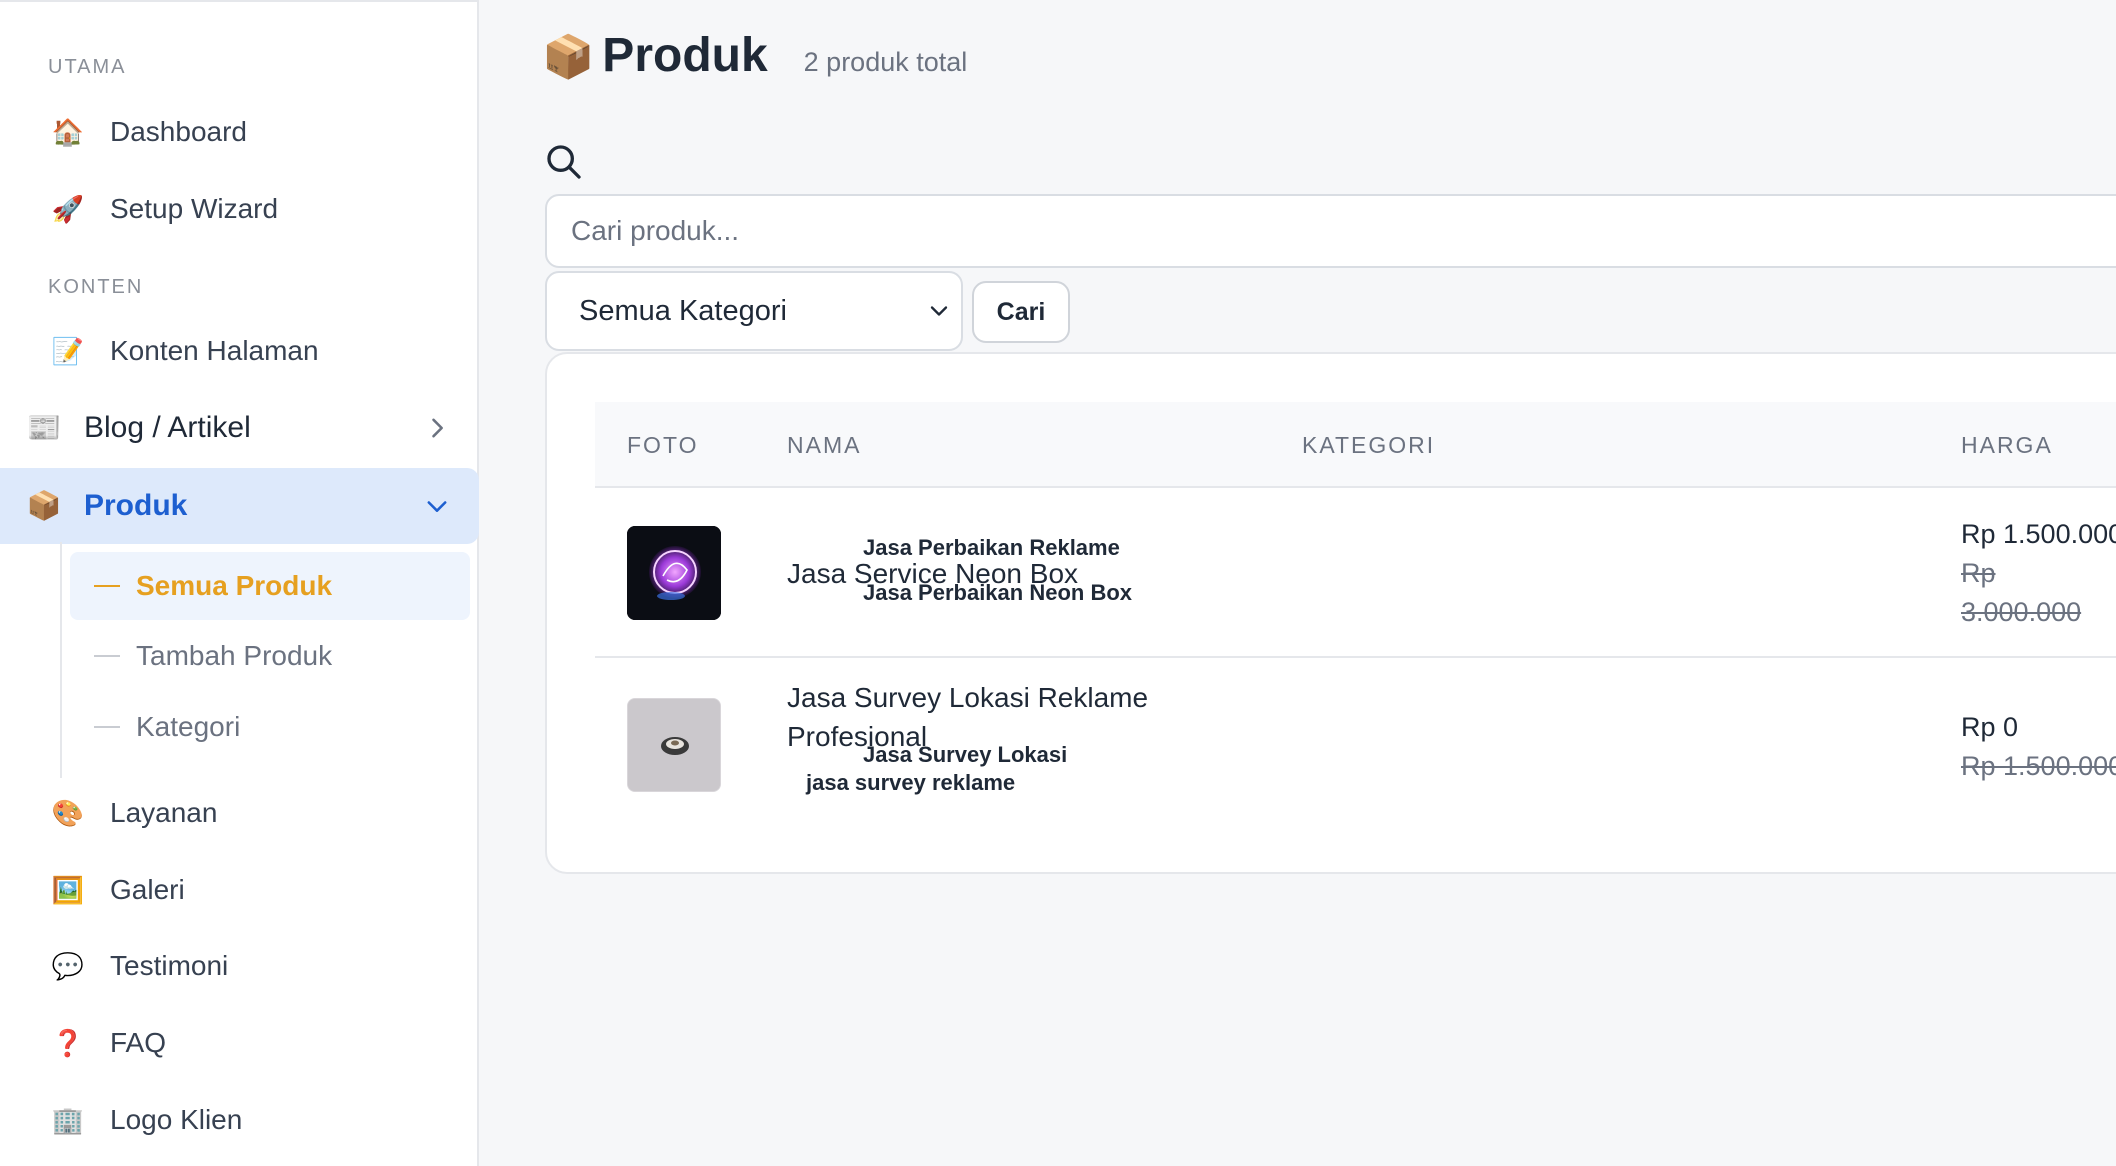 The image size is (2116, 1166). What do you see at coordinates (2038, 534) in the screenshot?
I see `current-price: Rp 1.500.000` at bounding box center [2038, 534].